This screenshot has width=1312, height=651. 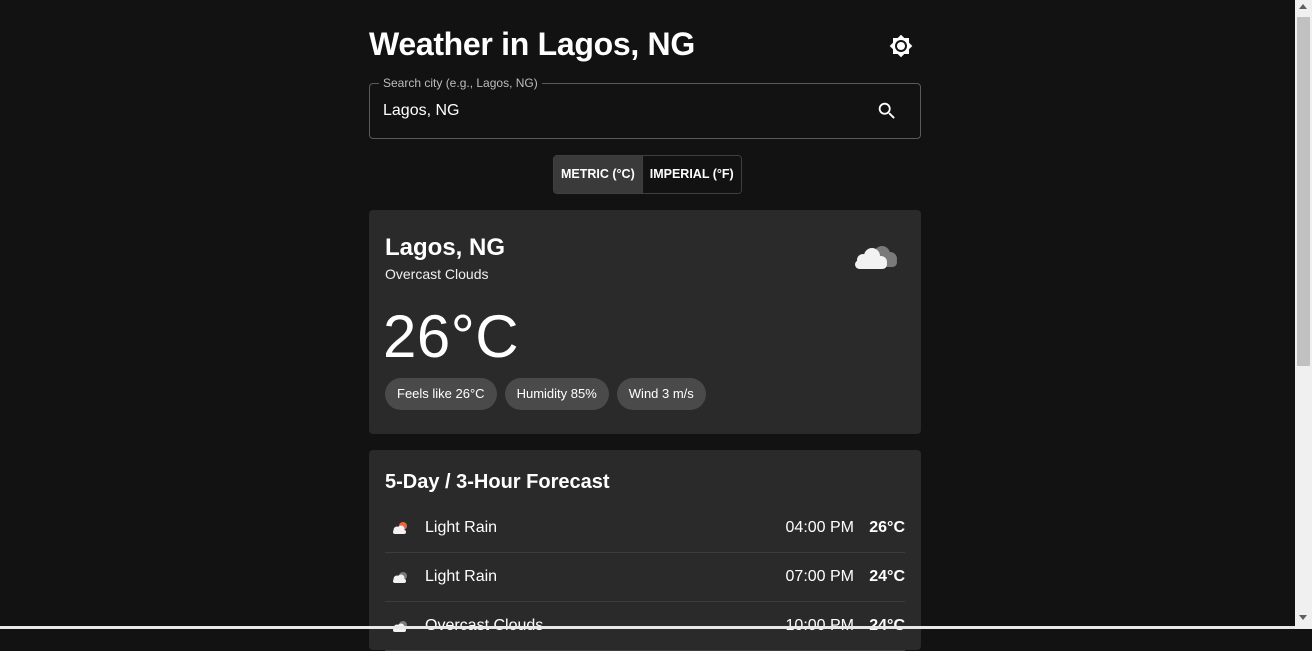 I want to click on overcast-clouds-icon, so click(x=876, y=257).